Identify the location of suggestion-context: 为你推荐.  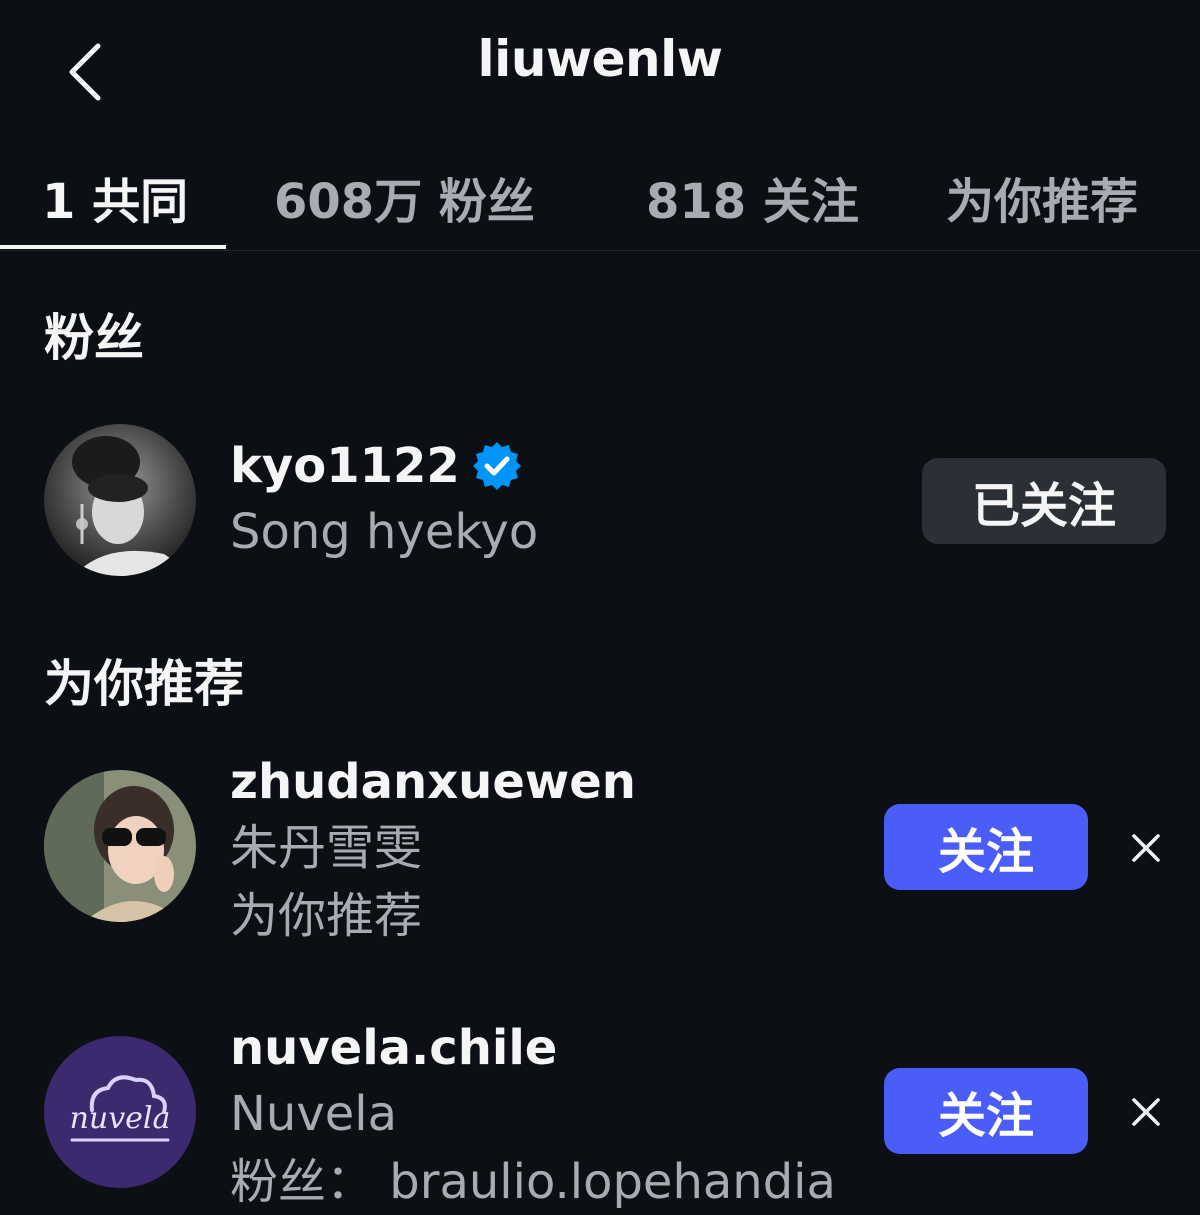
(326, 916).